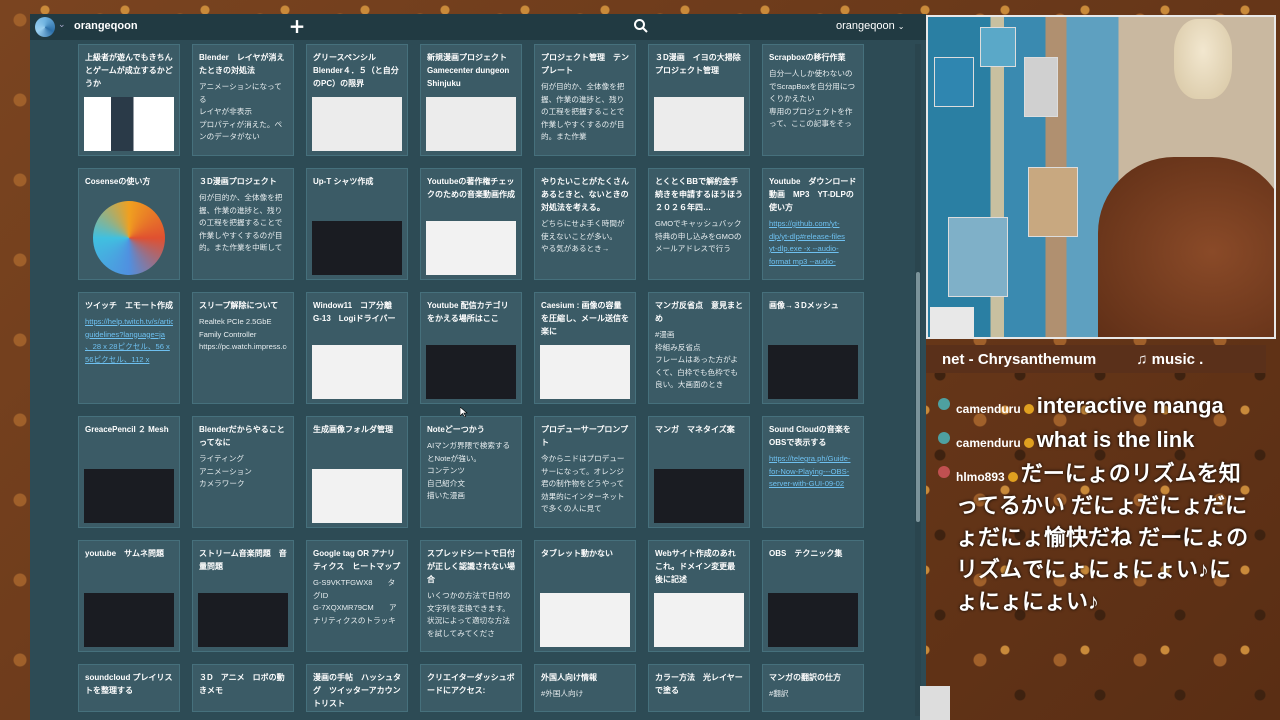  I want to click on project-logo-icon, so click(45, 27).